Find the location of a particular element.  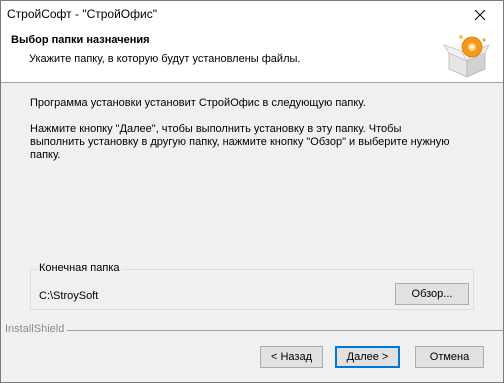

destination-label: Конечная папка is located at coordinates (79, 268).